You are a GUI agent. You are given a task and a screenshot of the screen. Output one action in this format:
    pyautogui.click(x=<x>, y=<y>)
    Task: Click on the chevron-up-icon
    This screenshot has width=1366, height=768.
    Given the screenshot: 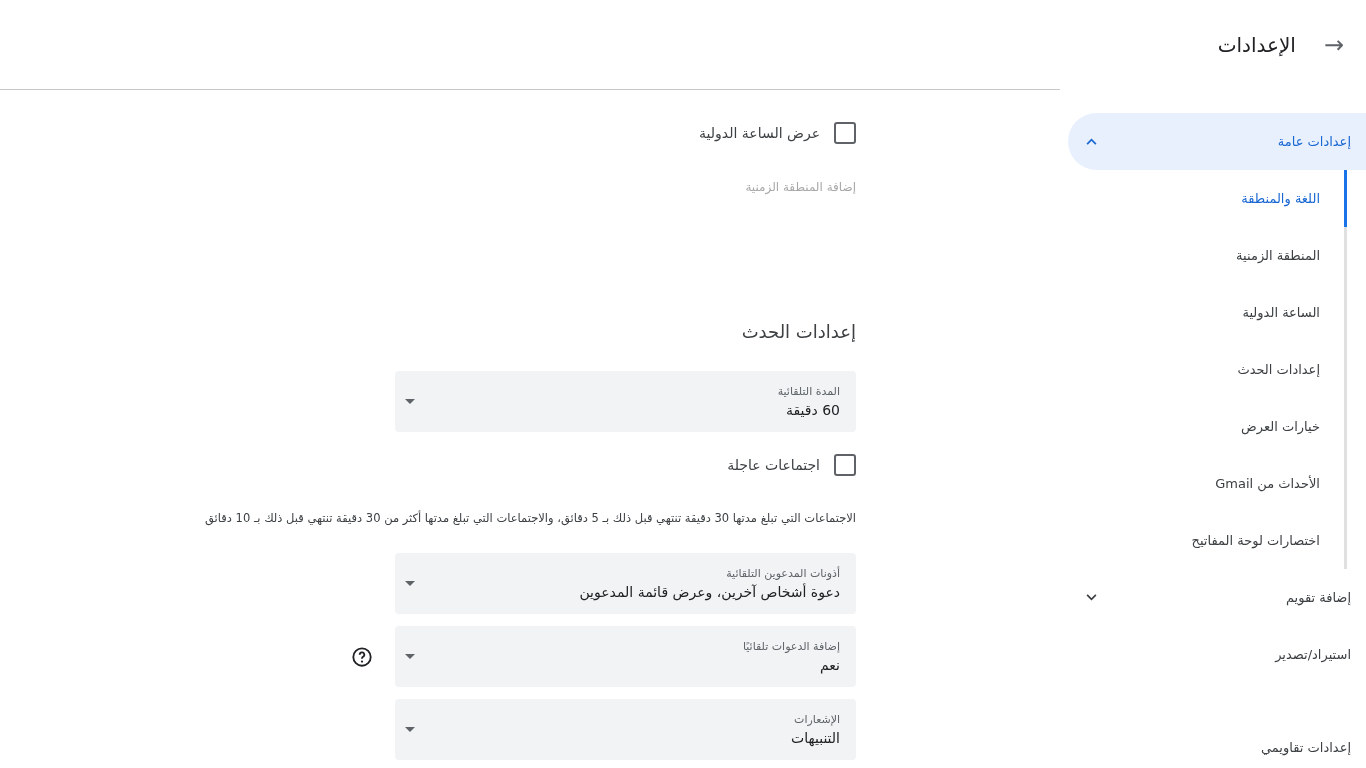 What is the action you would take?
    pyautogui.click(x=1091, y=141)
    